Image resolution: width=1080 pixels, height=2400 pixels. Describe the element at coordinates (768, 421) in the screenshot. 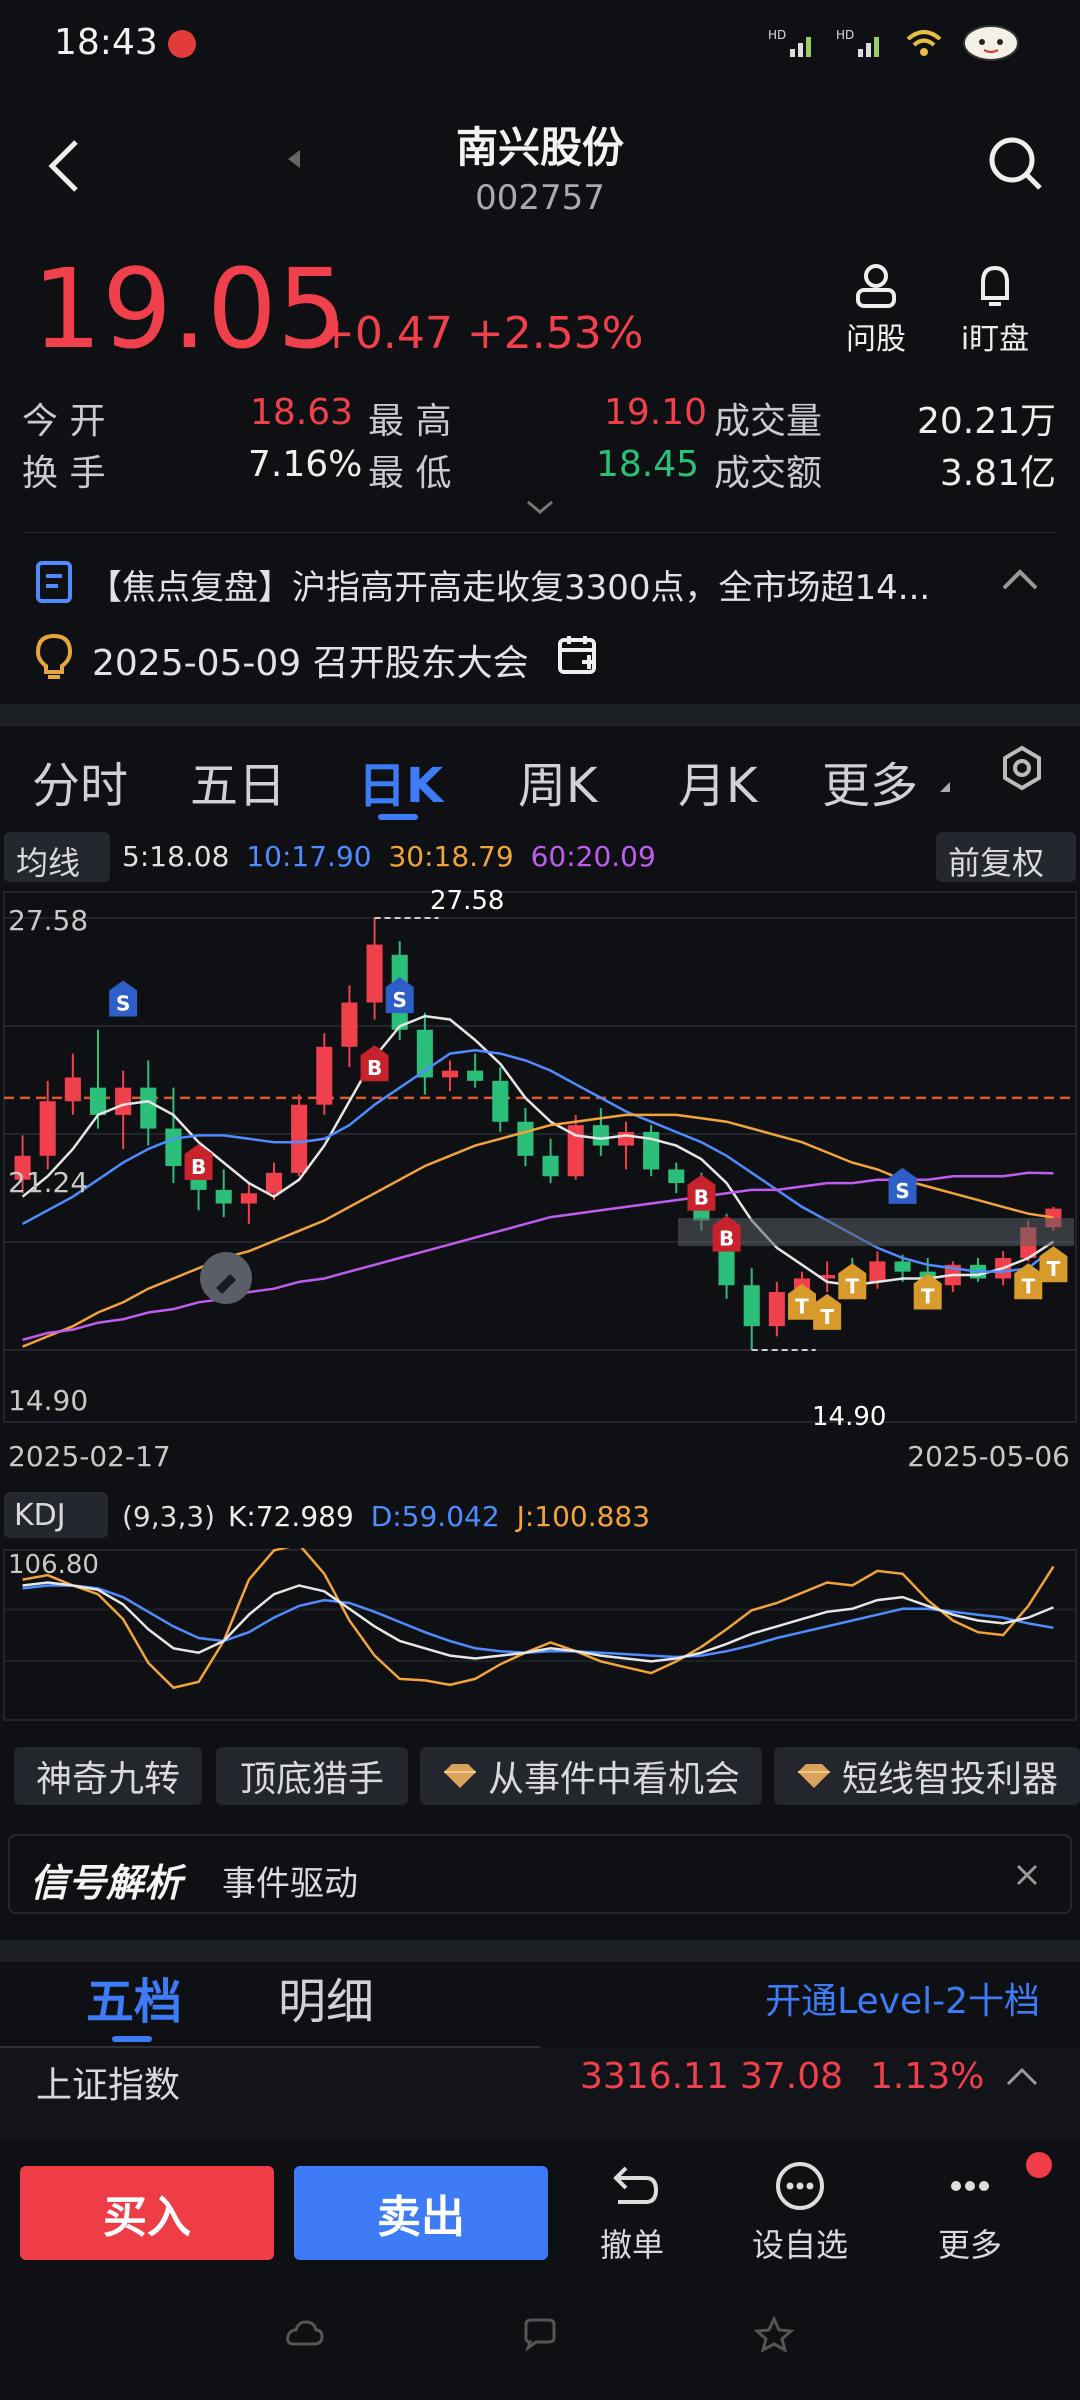

I see `volume-label: 成交量` at that location.